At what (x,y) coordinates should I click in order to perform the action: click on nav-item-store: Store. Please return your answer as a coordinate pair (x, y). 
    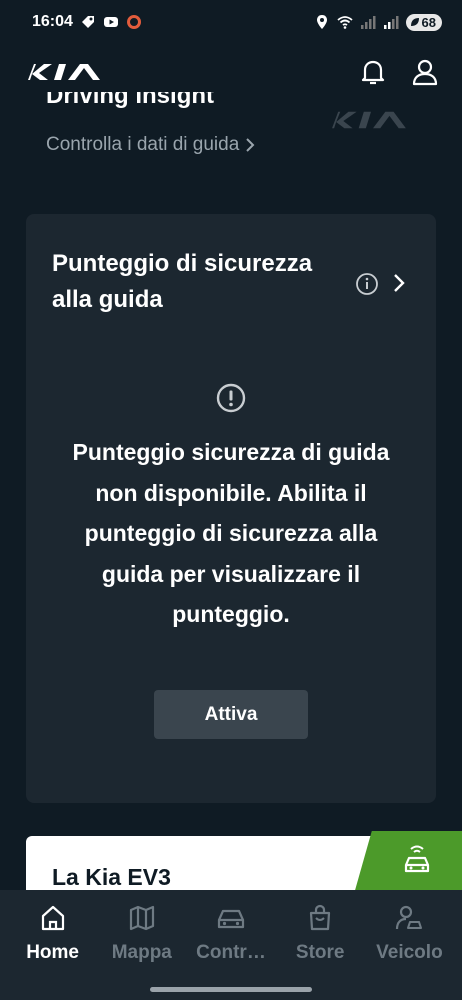
    Looking at the image, I should click on (320, 945).